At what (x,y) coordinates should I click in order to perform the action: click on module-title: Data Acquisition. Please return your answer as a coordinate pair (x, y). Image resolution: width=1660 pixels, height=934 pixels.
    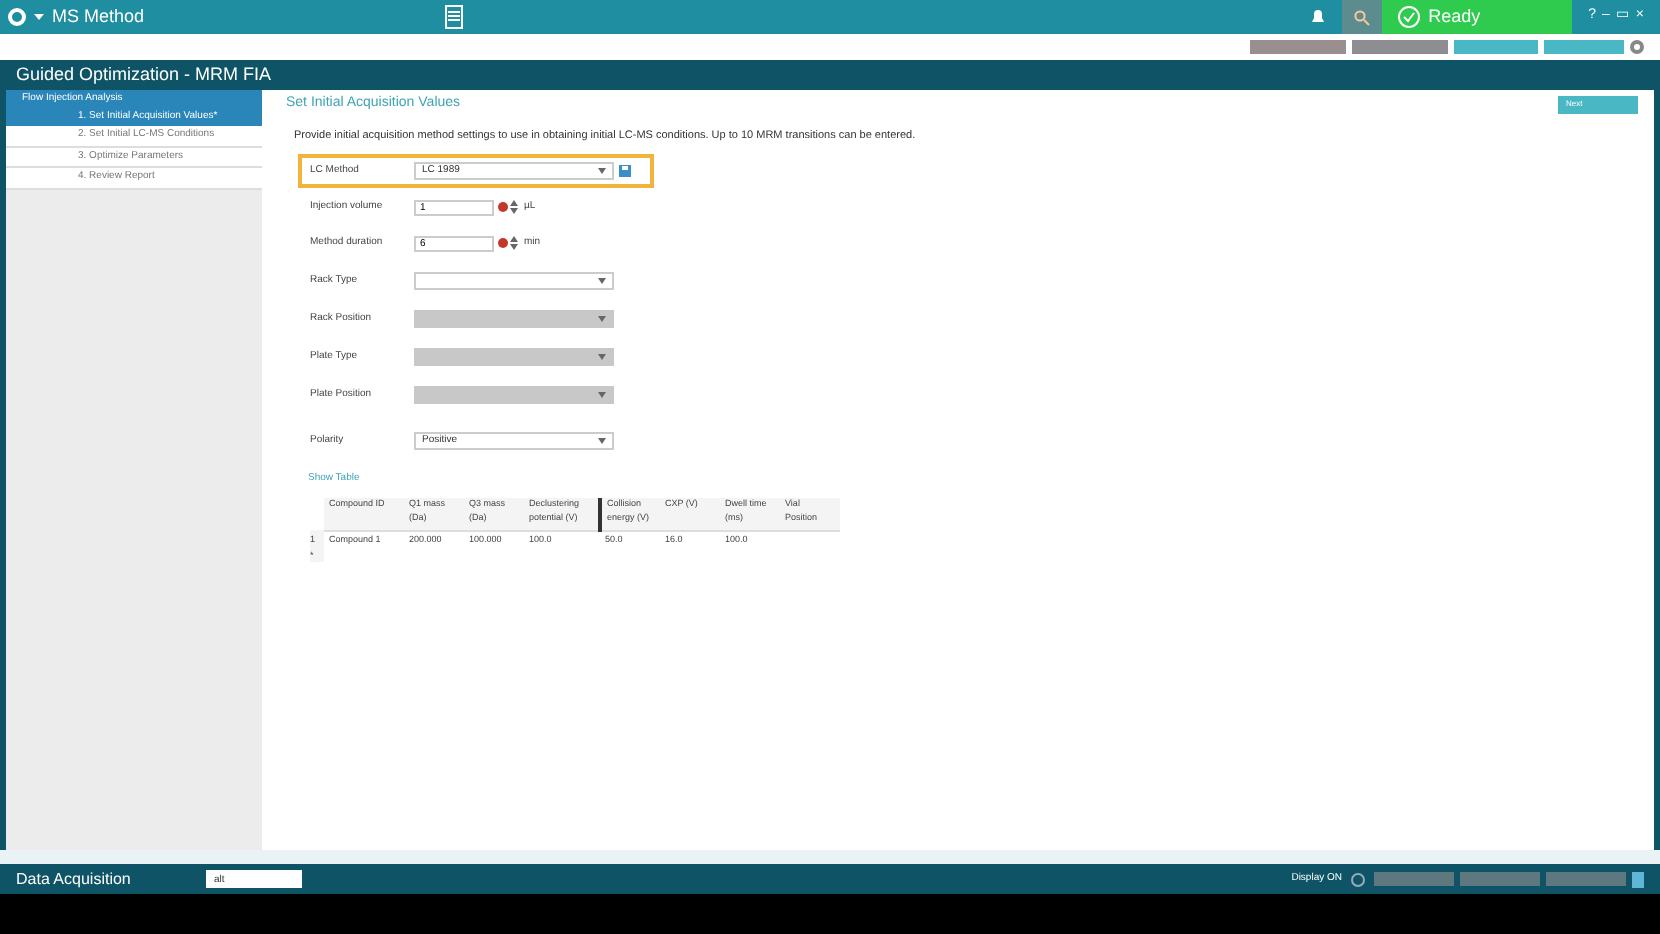
    Looking at the image, I should click on (74, 879).